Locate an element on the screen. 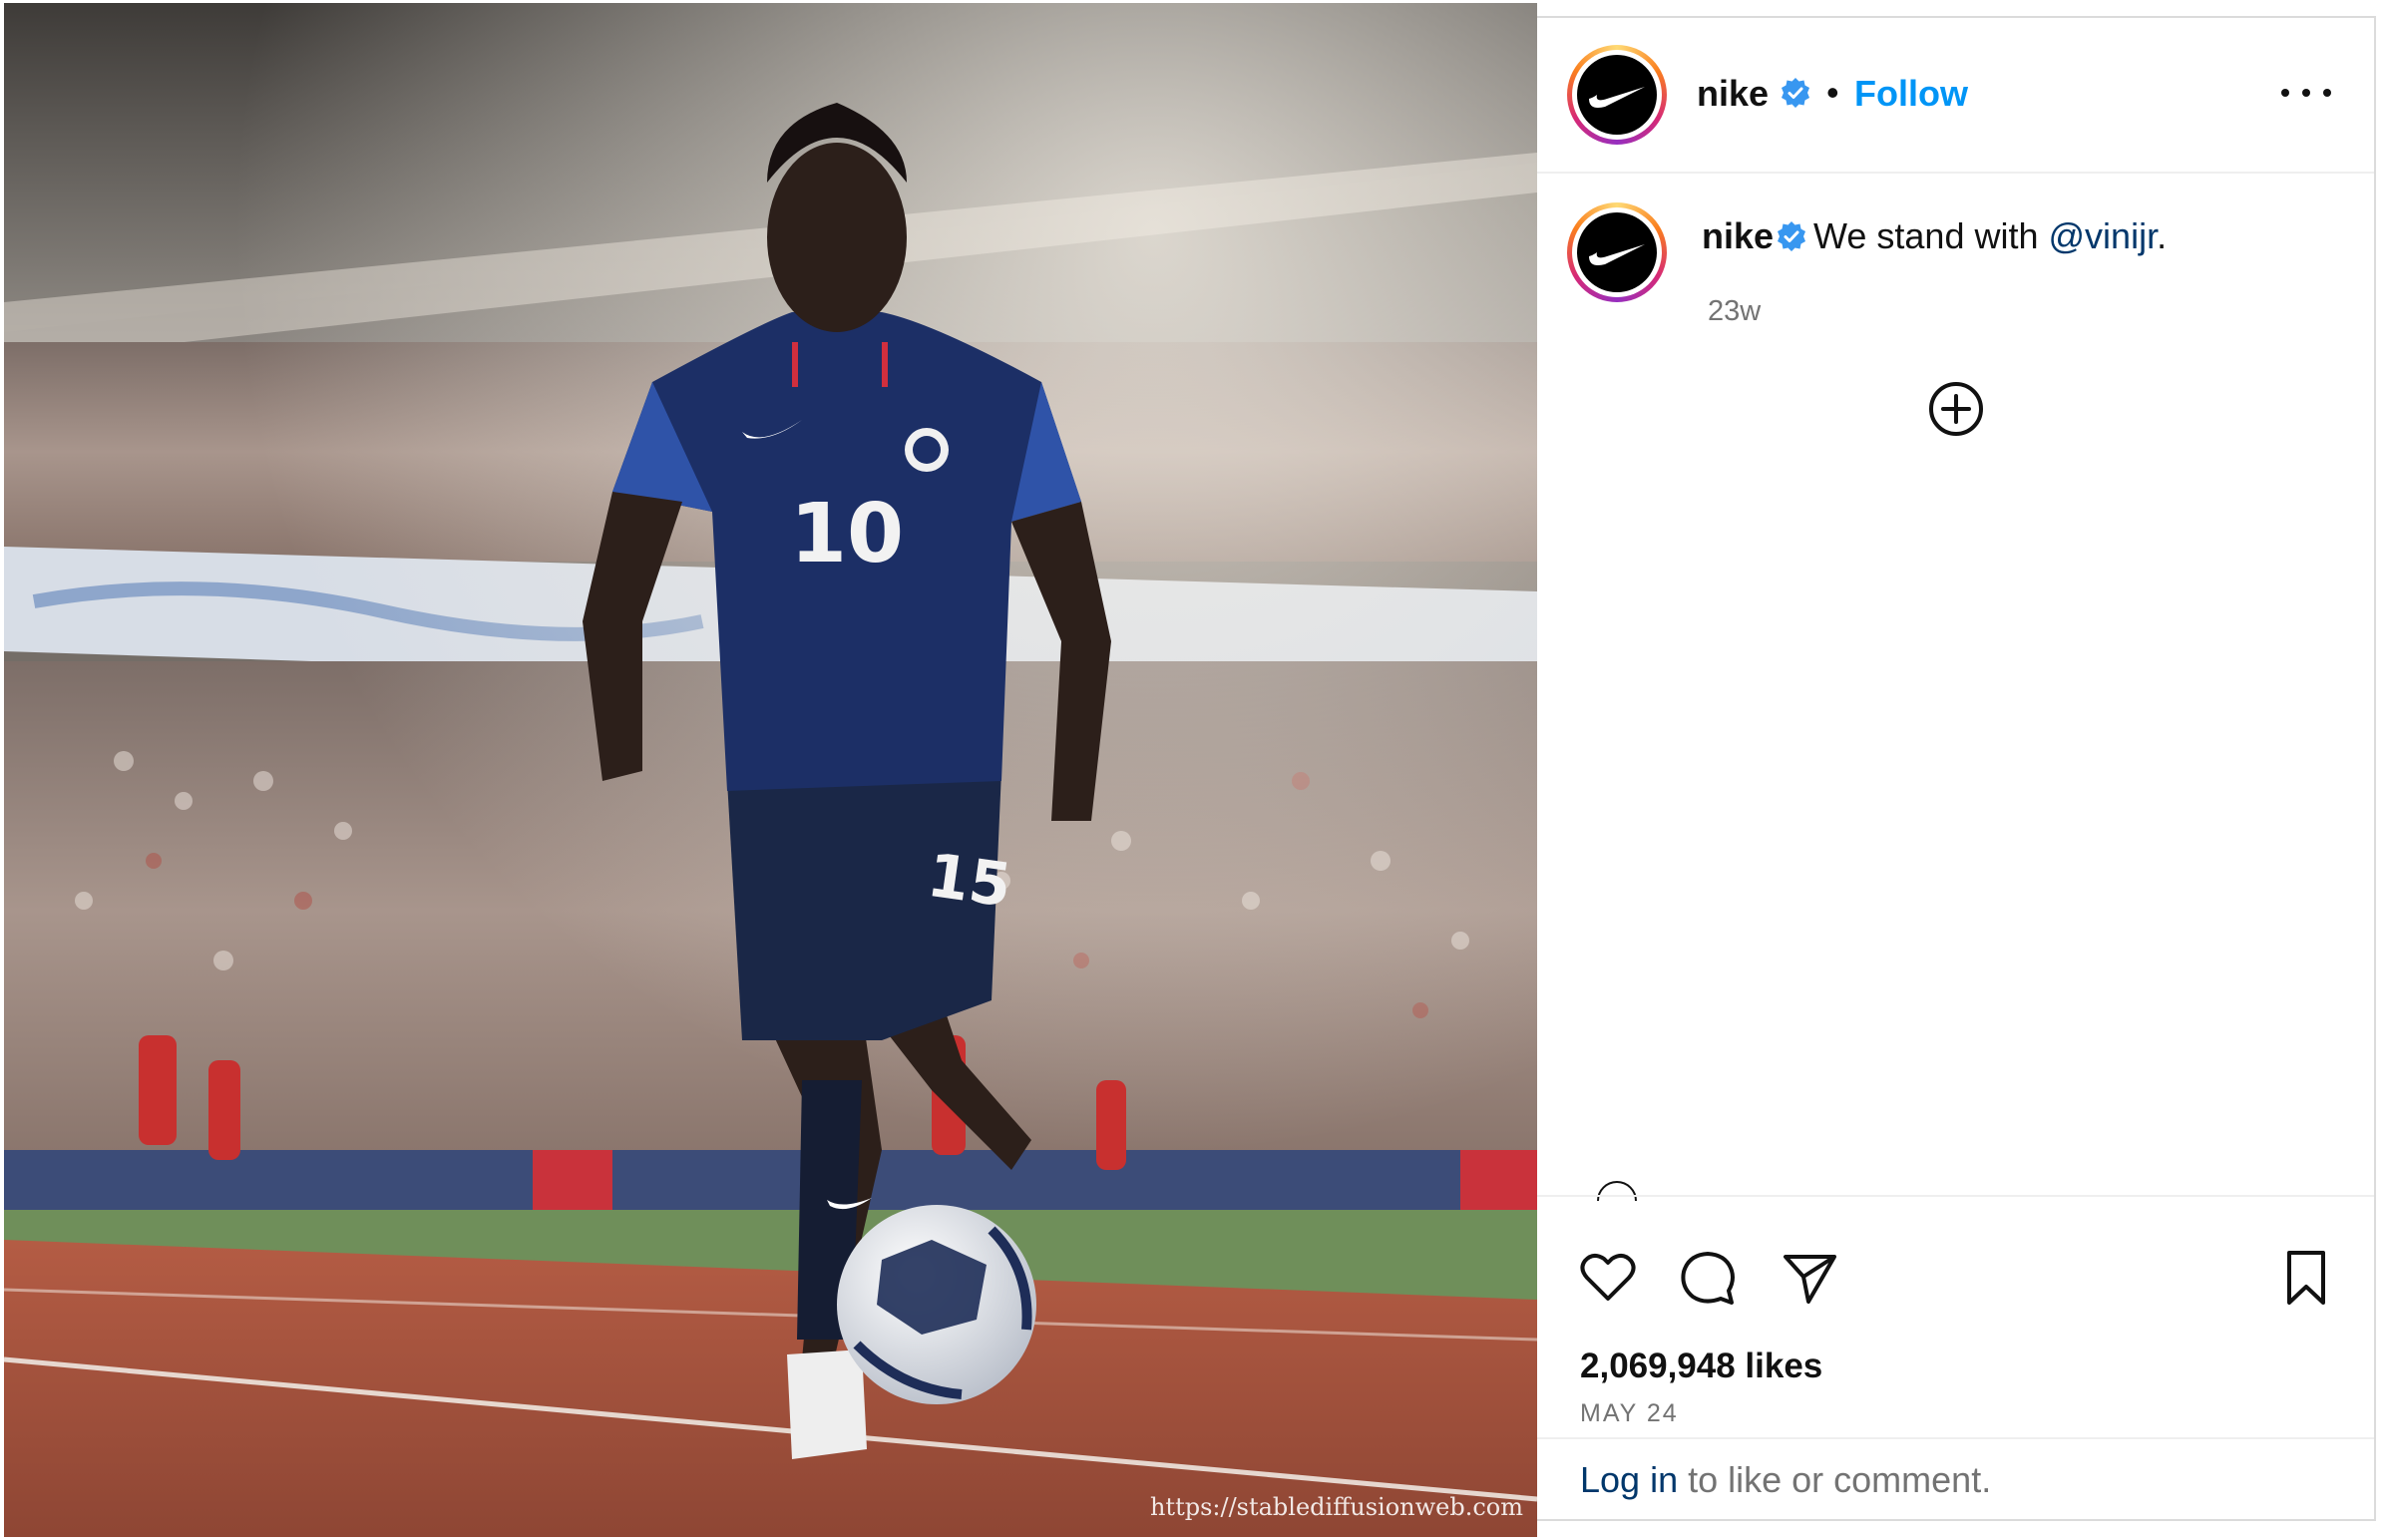 The width and height of the screenshot is (2386, 1540). comment-bubble-icon is located at coordinates (1708, 1278).